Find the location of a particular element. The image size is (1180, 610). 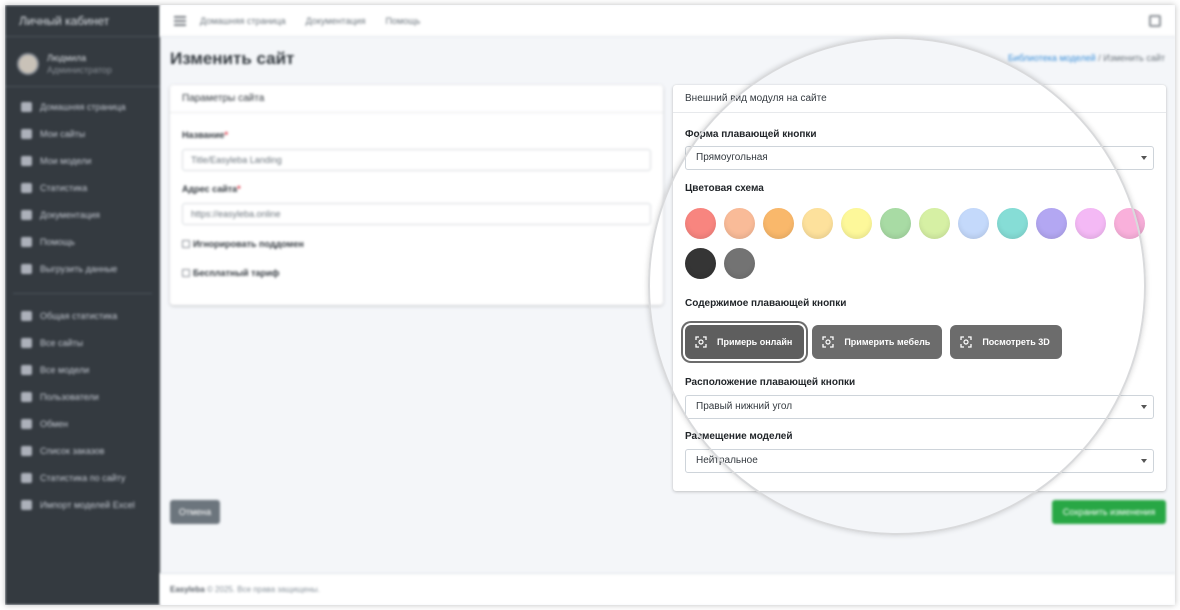

sidebar-divider is located at coordinates (82, 288).